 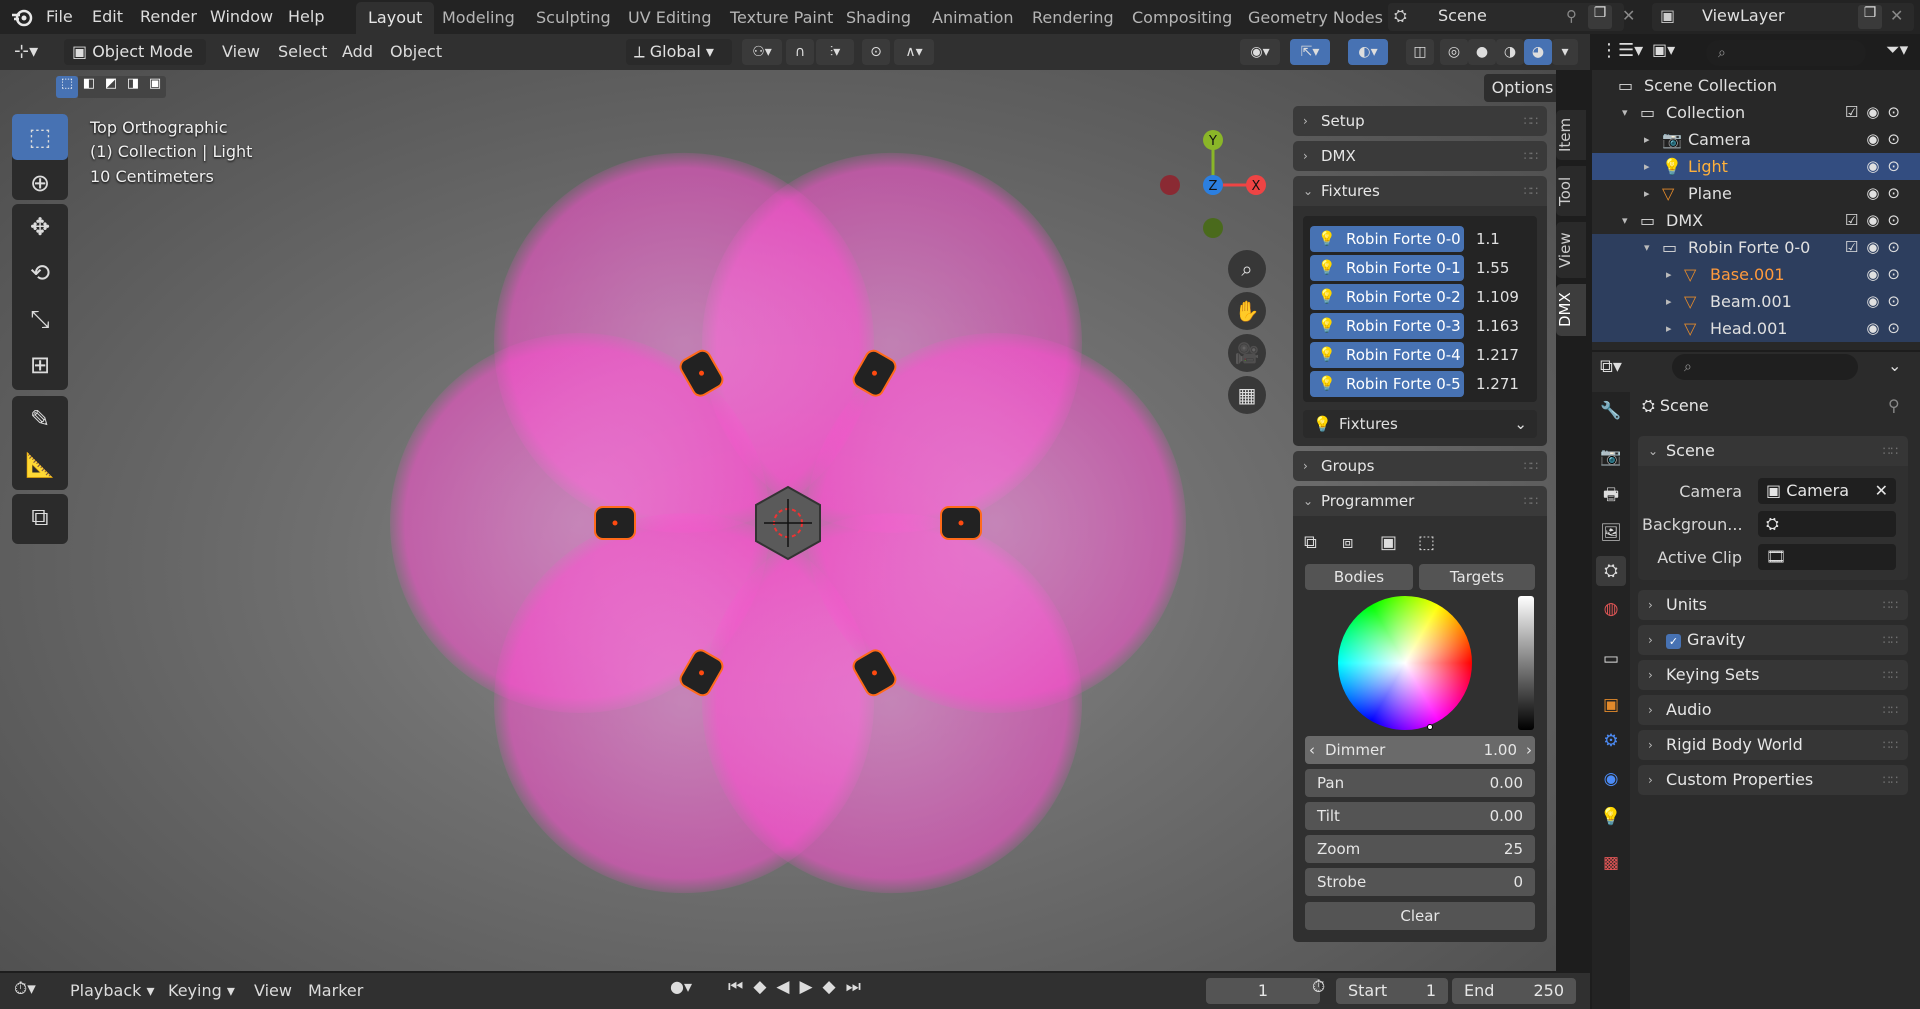 What do you see at coordinates (669, 18) in the screenshot?
I see `tab-uv-editing: UV Editing` at bounding box center [669, 18].